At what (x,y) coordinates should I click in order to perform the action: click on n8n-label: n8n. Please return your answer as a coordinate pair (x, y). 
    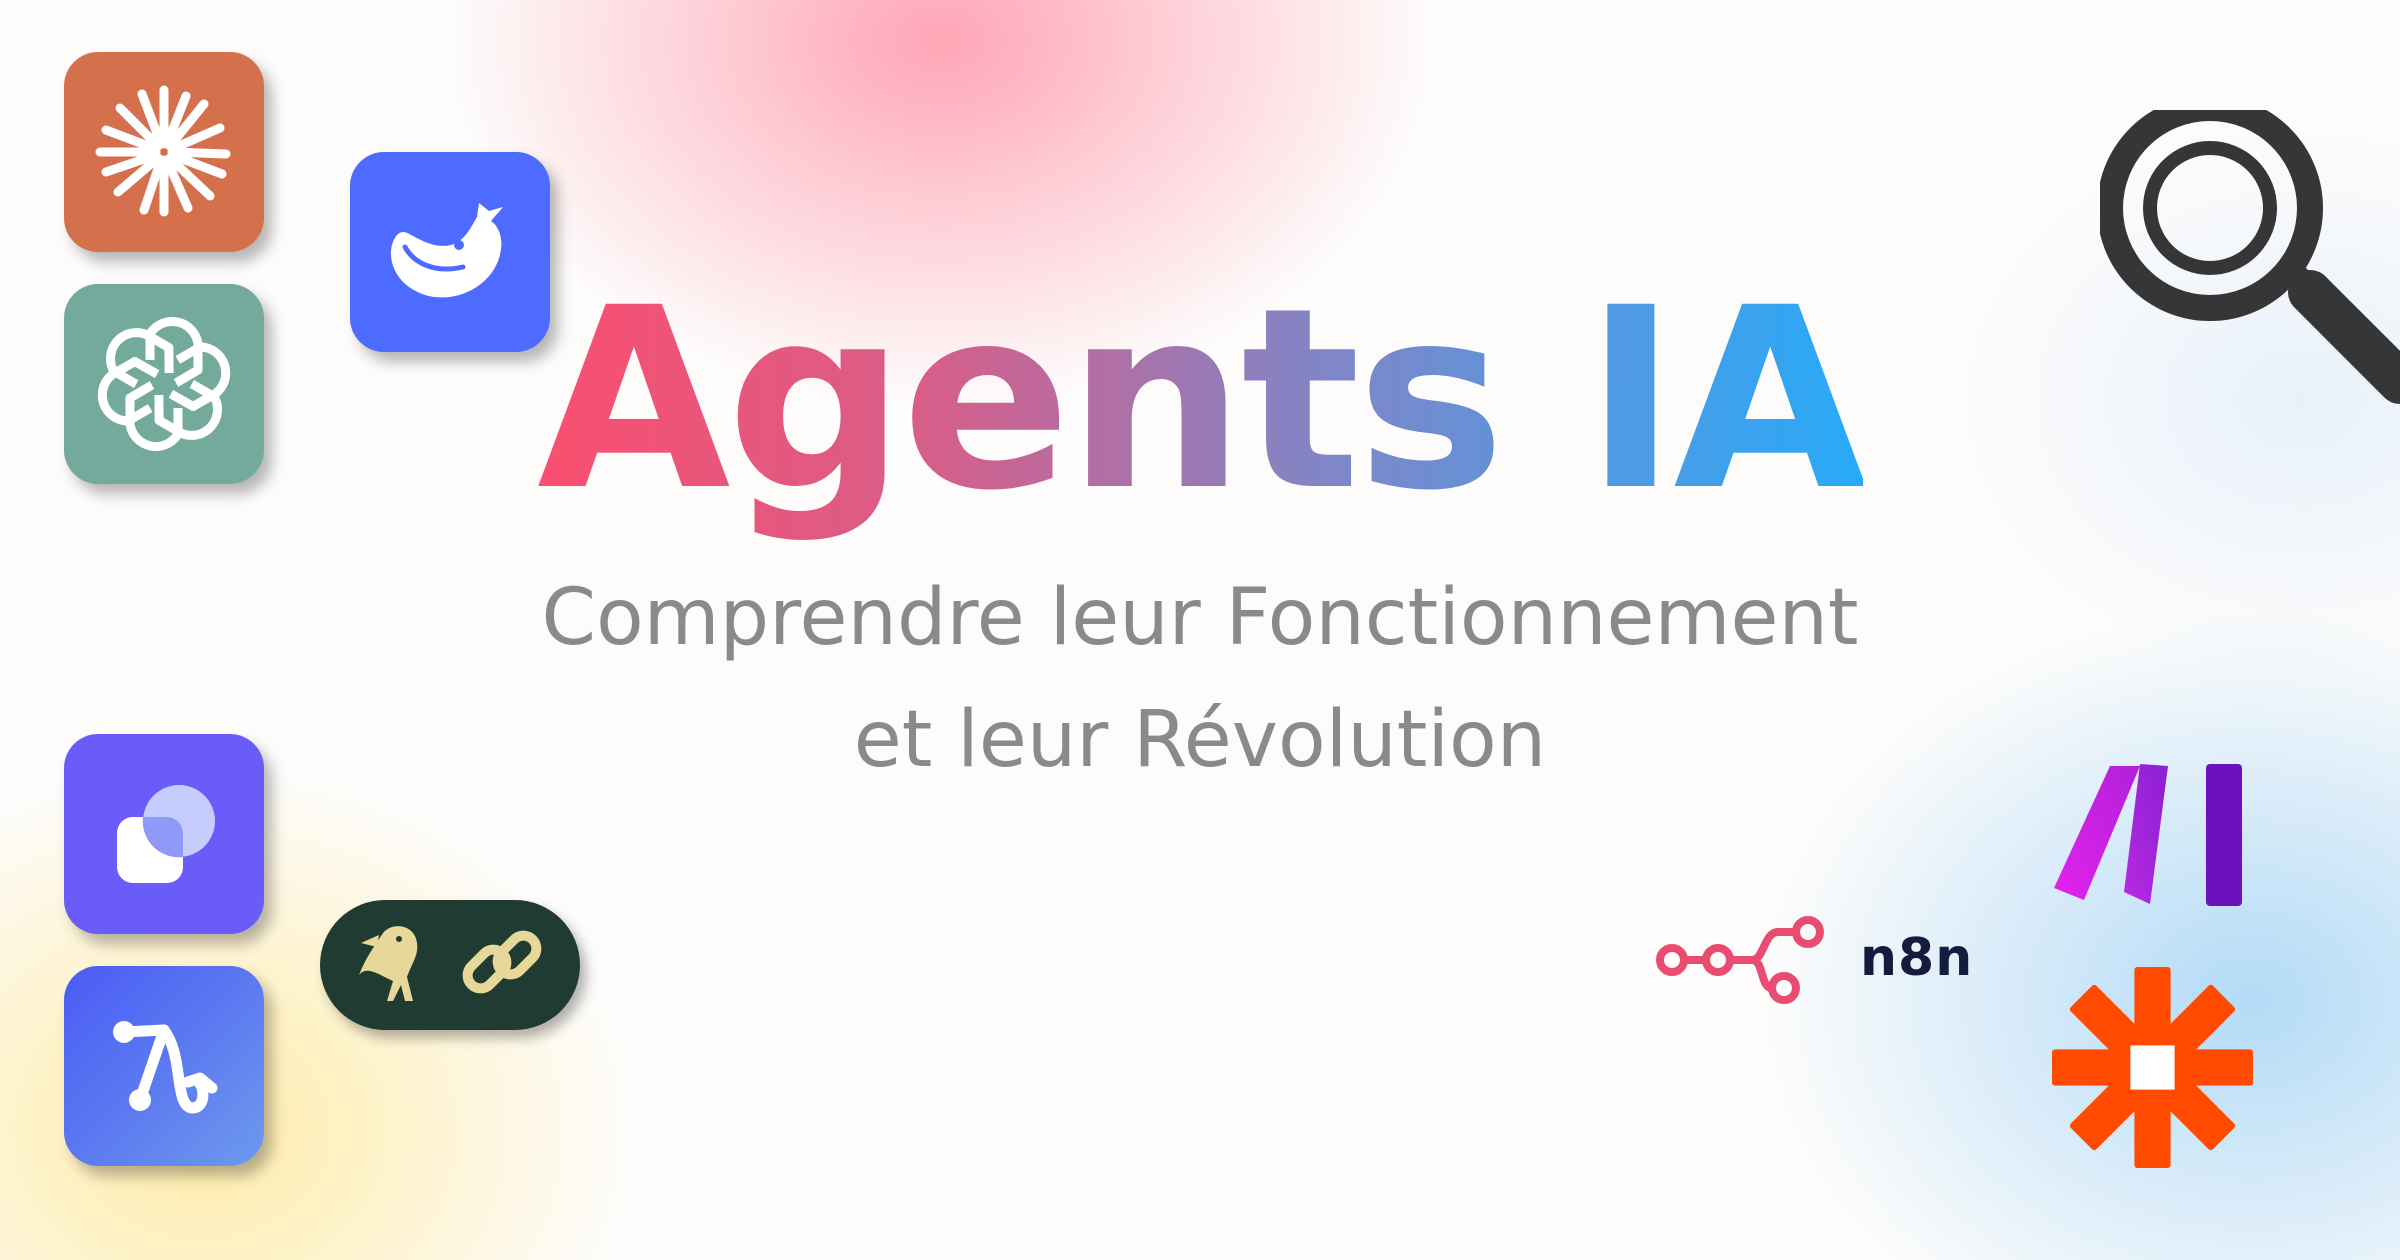
    Looking at the image, I should click on (1917, 958).